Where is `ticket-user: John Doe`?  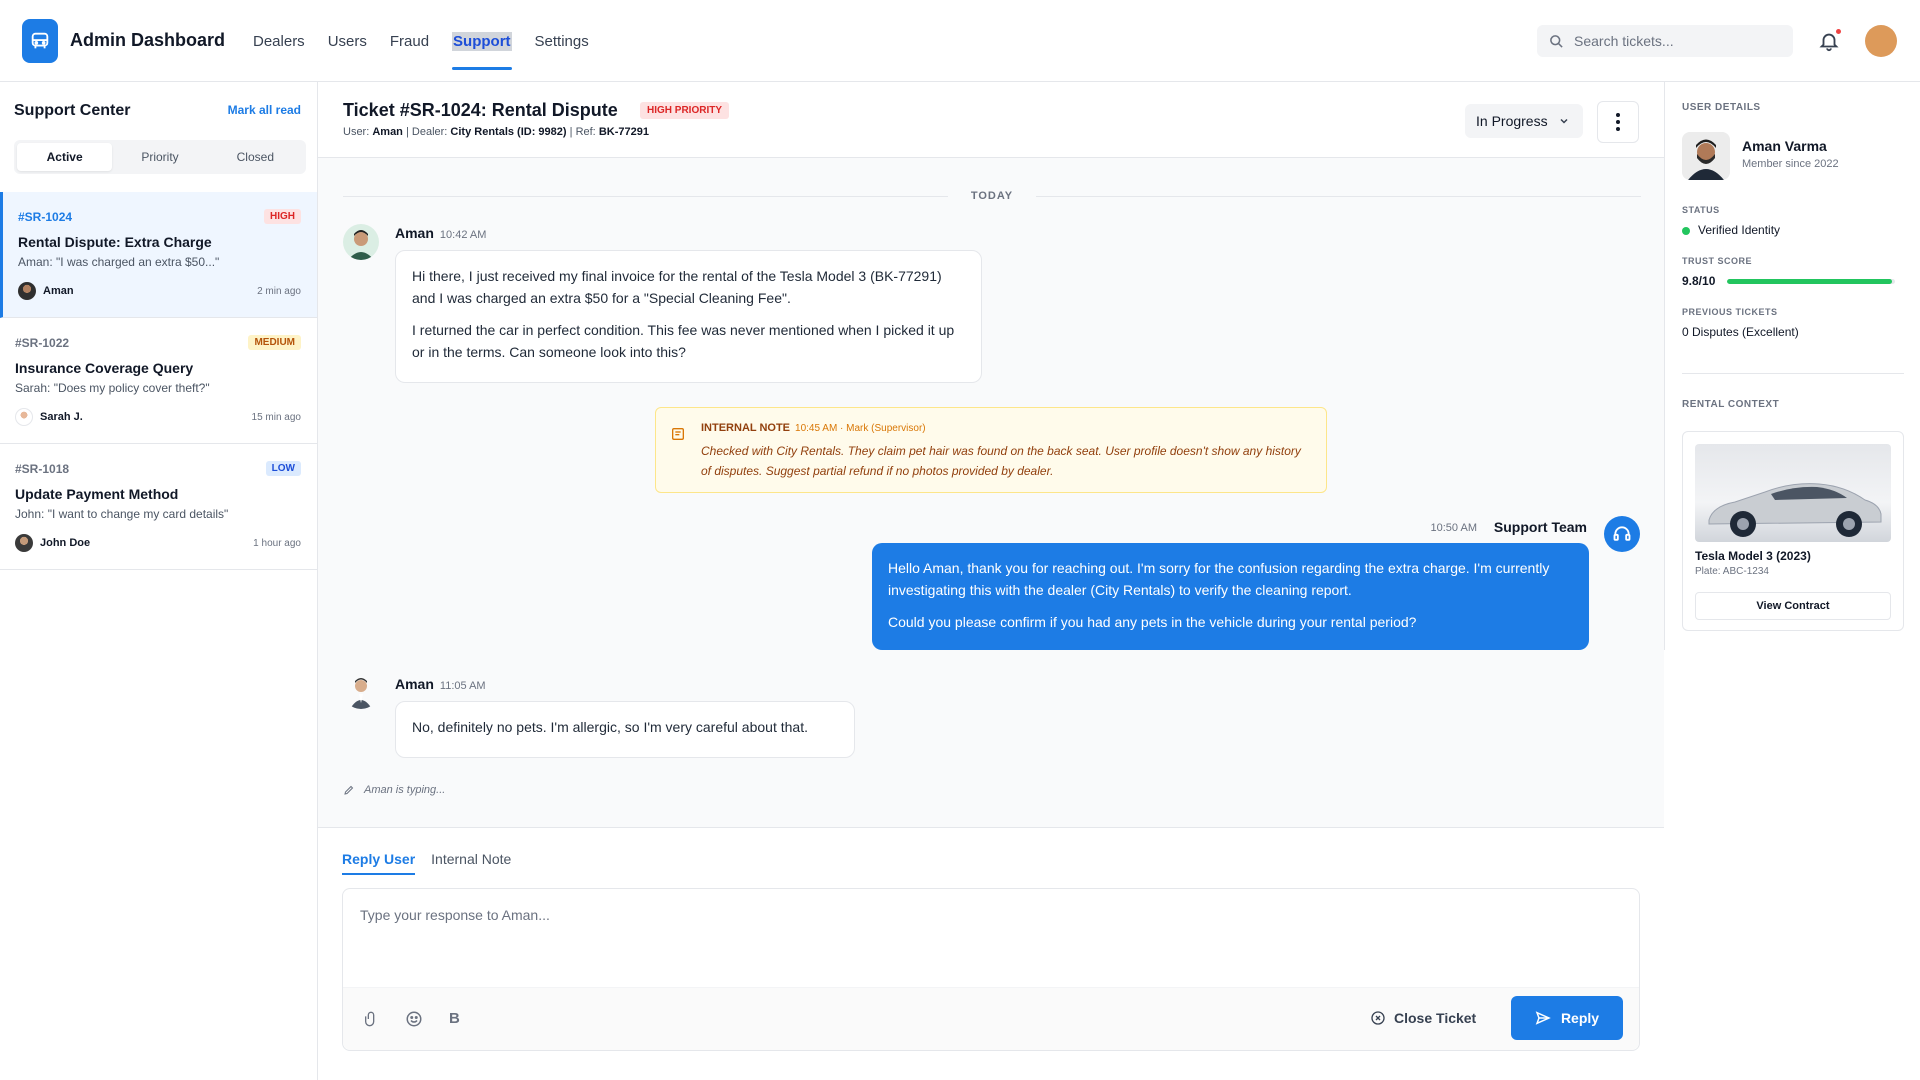
ticket-user: John Doe is located at coordinates (65, 543).